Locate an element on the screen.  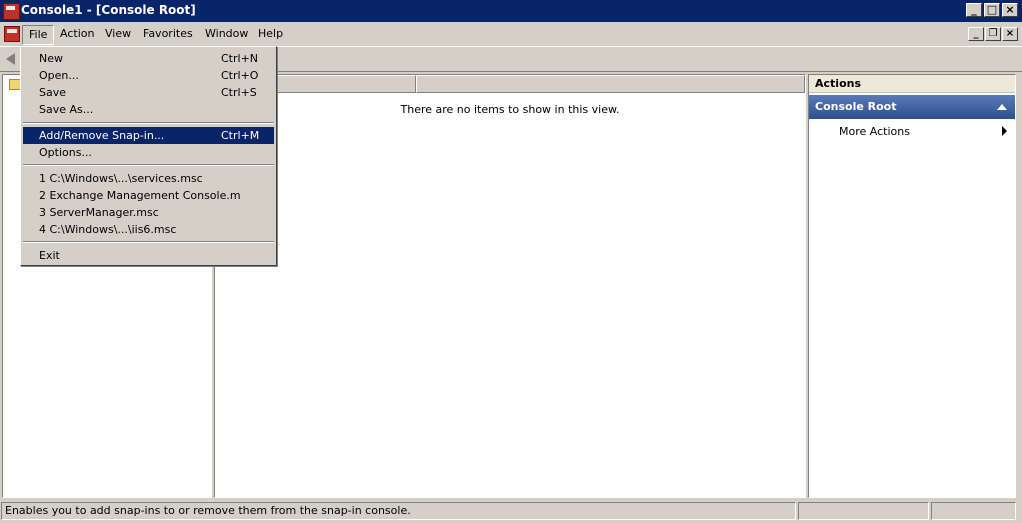
empty-view-message: There are no items to show in this view. is located at coordinates (510, 109).